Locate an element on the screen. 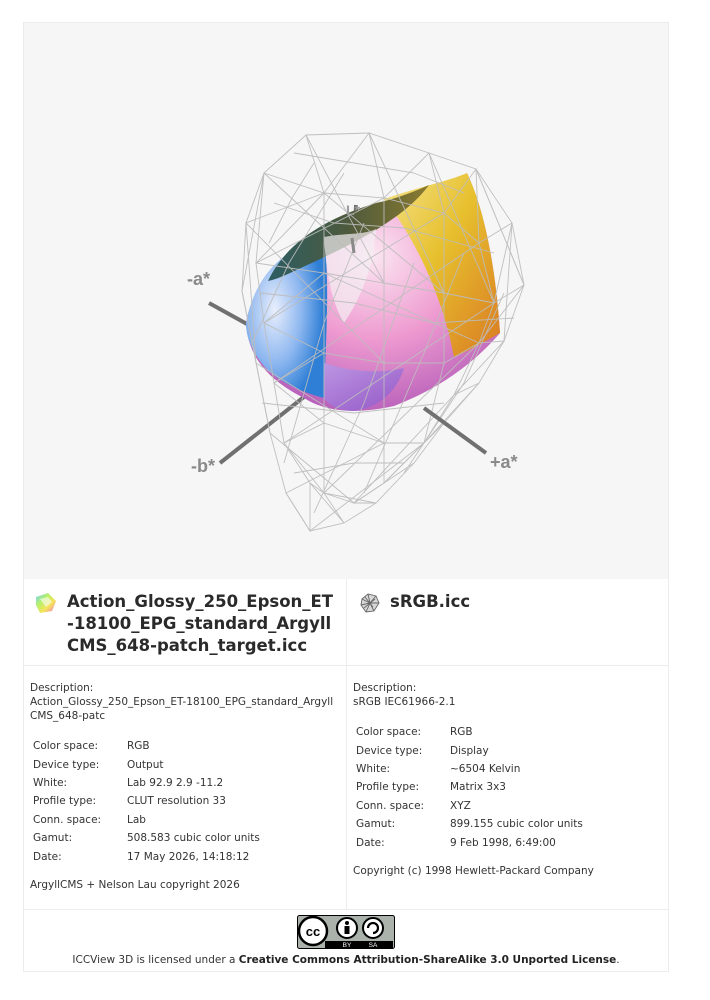 The height and width of the screenshot is (1000, 710). property-row: Gamut: 899.155 cubic color units is located at coordinates (469, 824).